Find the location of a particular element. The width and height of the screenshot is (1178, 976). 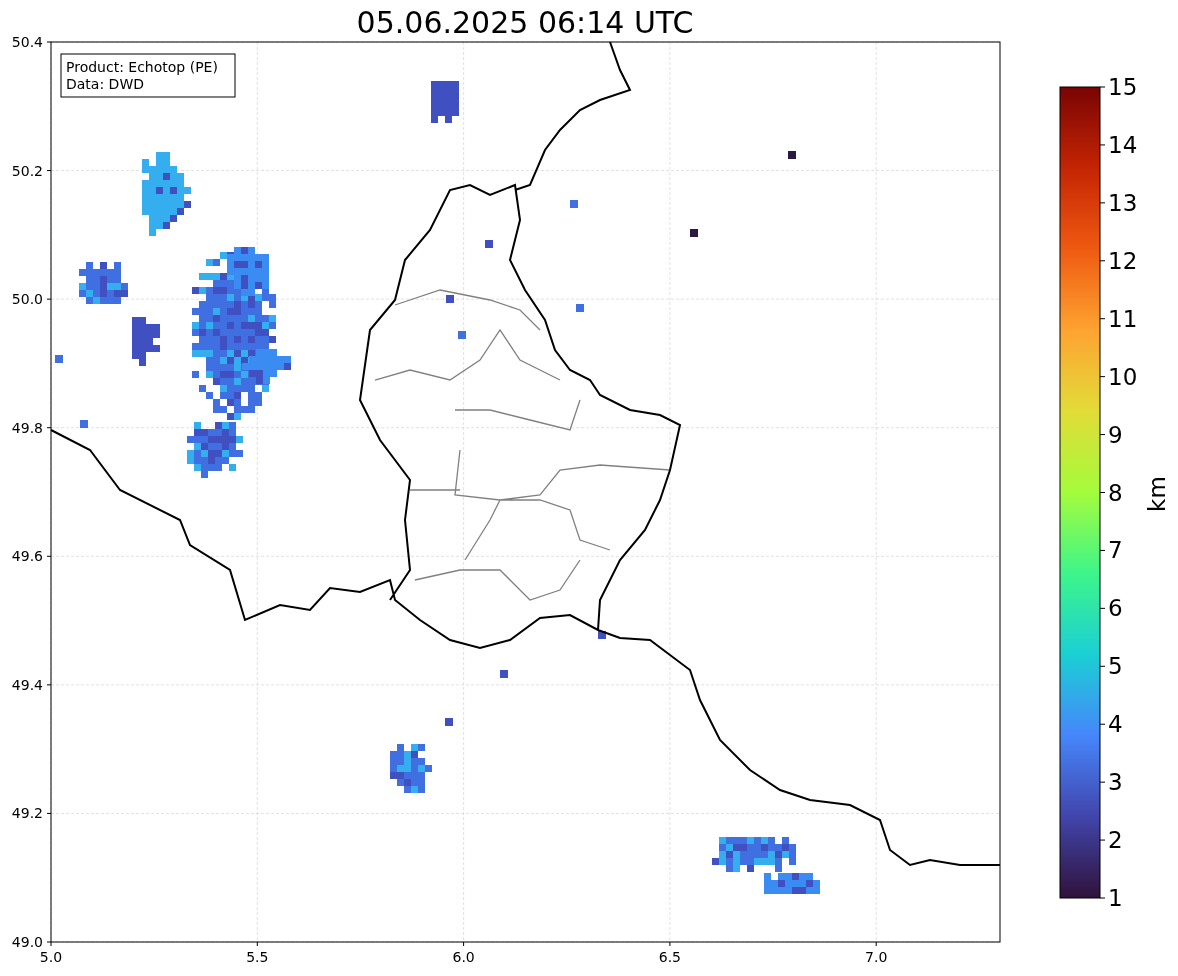

colorbar-tick-label: 7 is located at coordinates (1115, 550).